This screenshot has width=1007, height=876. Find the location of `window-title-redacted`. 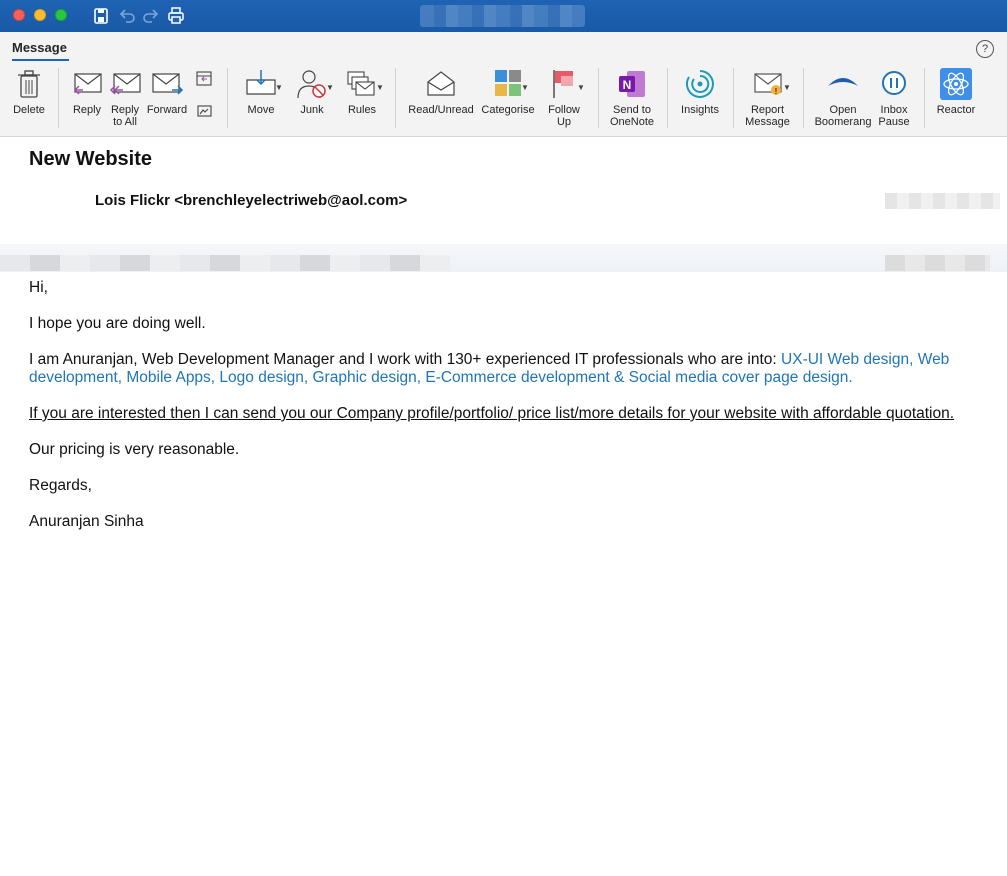

window-title-redacted is located at coordinates (502, 16).